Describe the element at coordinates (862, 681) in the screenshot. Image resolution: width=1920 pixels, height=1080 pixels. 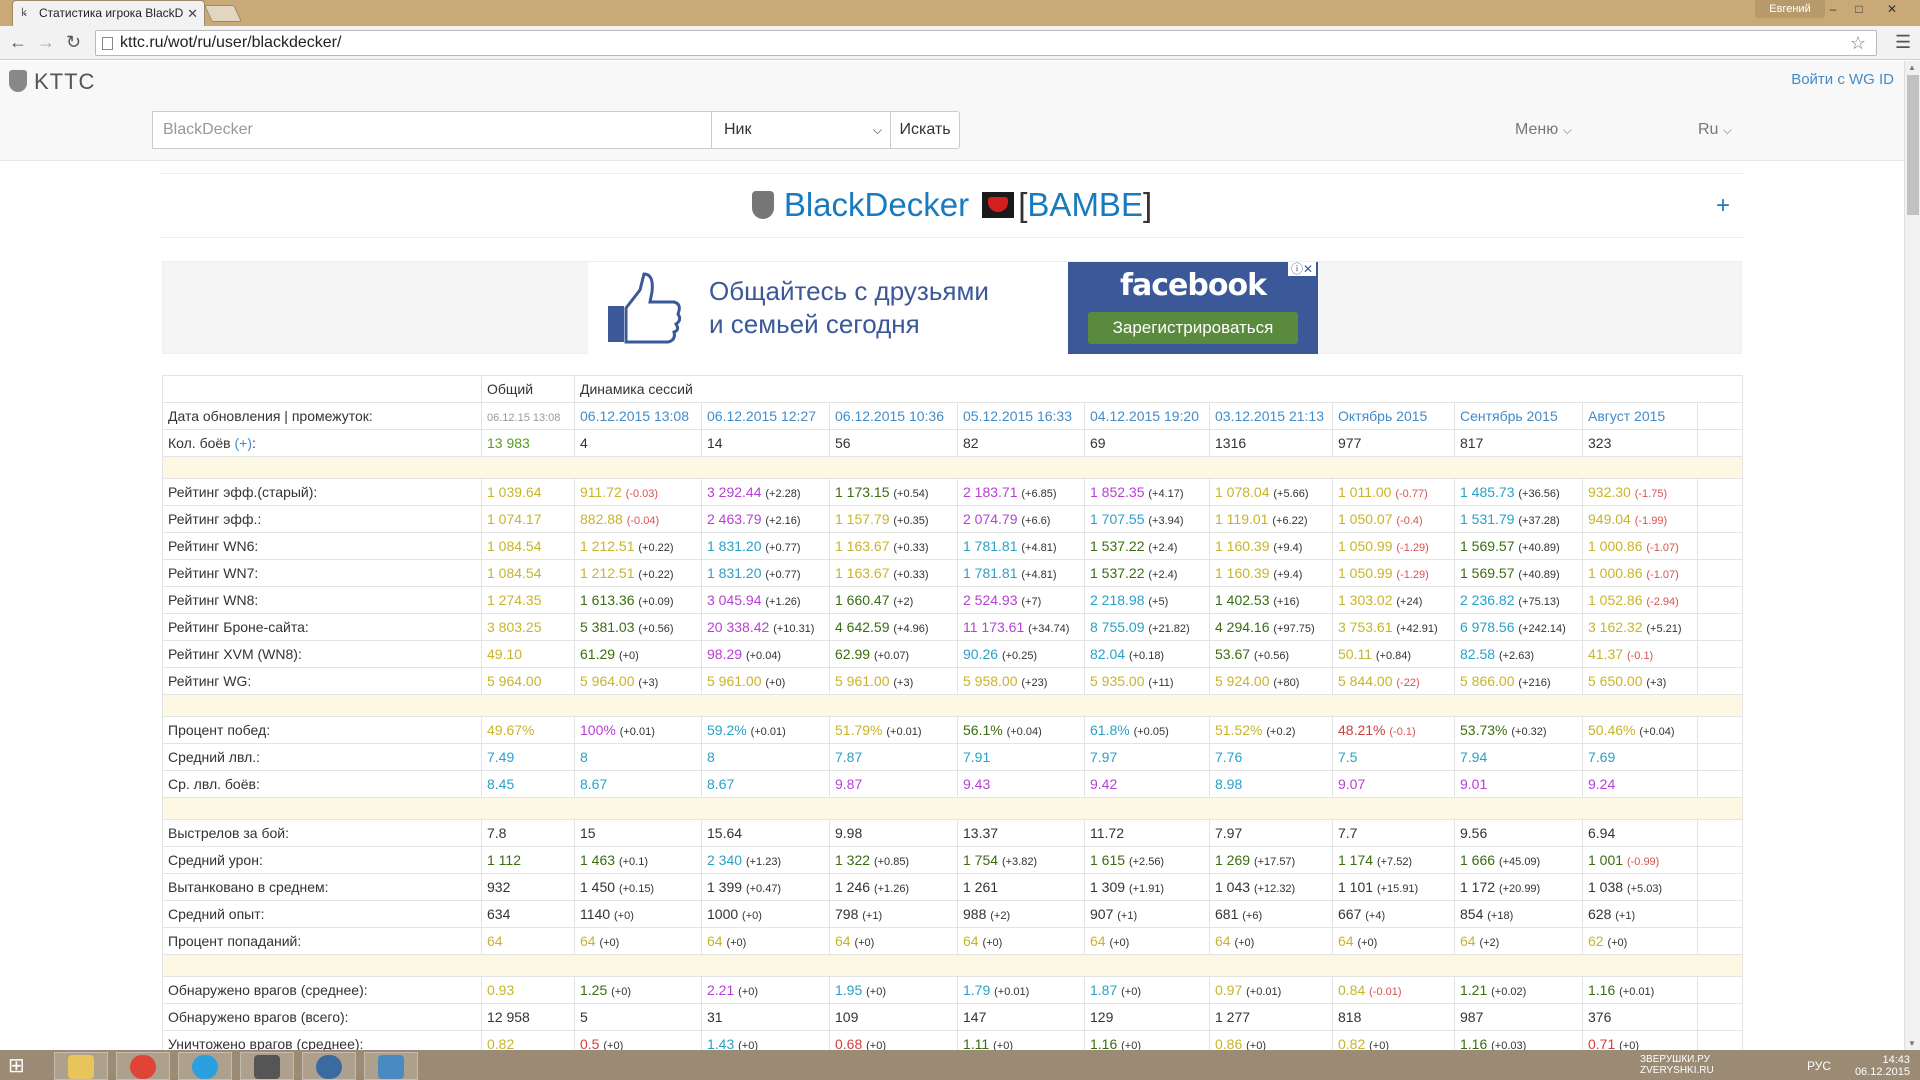
I see `stat-value: 5 961.00` at that location.